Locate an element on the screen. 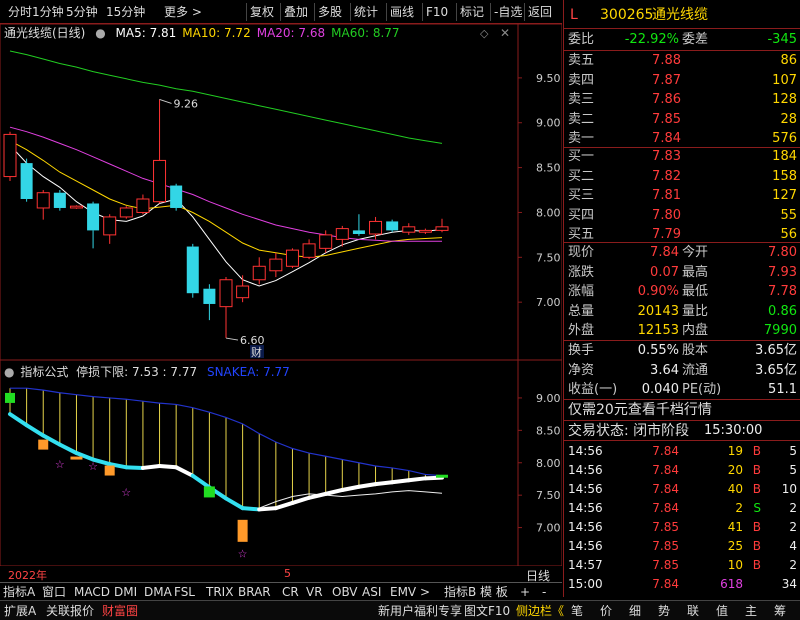 The width and height of the screenshot is (800, 620). status-link: 扩展A is located at coordinates (20, 611).